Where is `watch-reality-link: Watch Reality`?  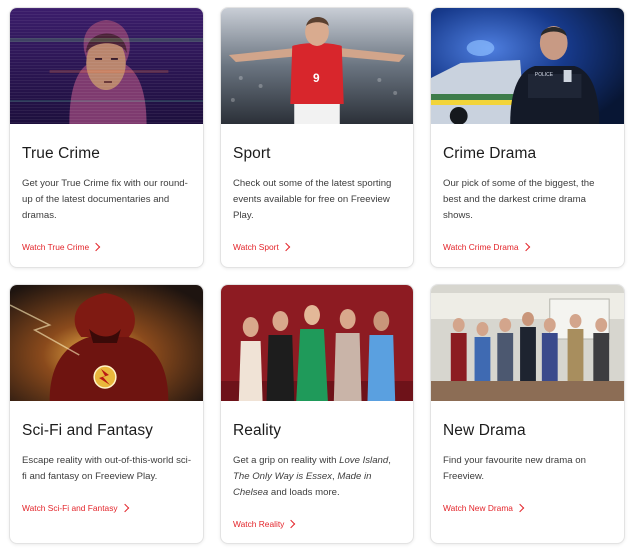 watch-reality-link: Watch Reality is located at coordinates (264, 524).